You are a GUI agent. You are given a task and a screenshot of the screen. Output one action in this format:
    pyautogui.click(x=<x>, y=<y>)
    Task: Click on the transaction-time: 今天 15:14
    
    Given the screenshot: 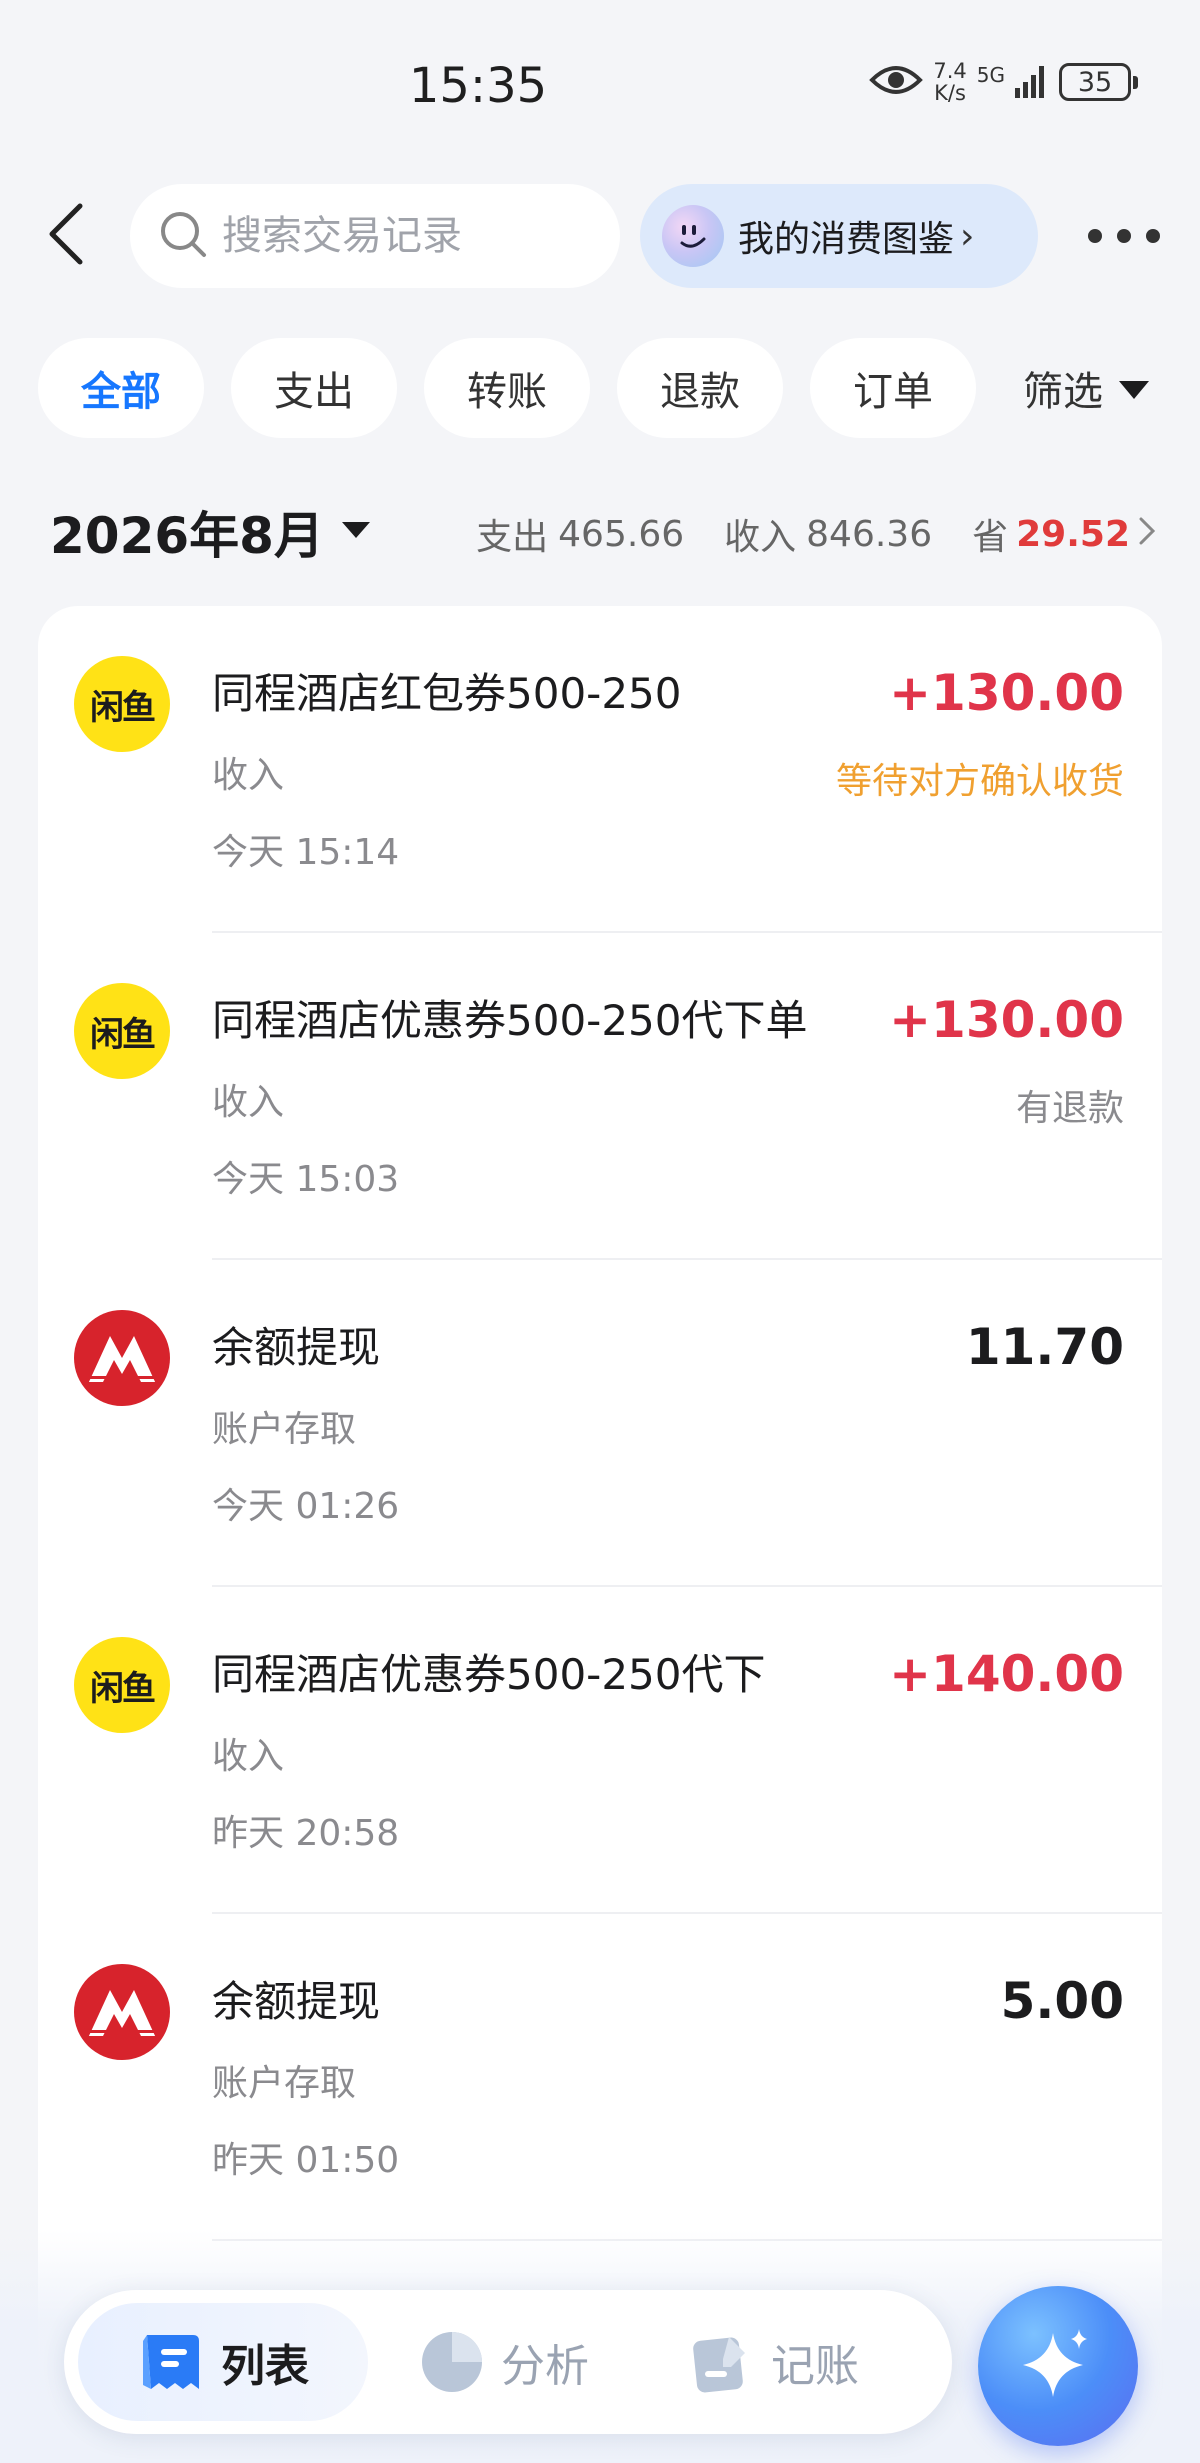 What is the action you would take?
    pyautogui.click(x=306, y=852)
    